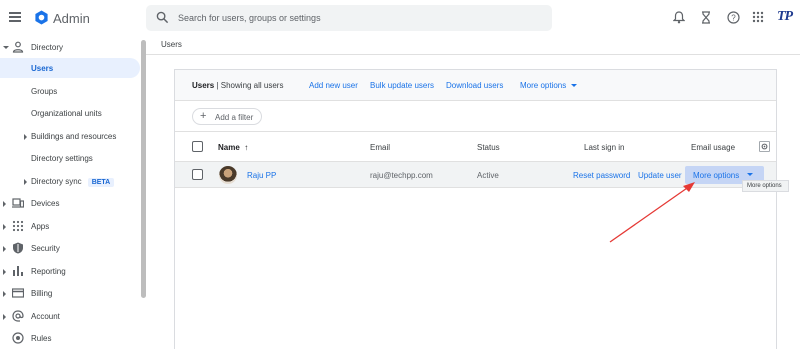 Image resolution: width=800 pixels, height=349 pixels. I want to click on card-title-rest: | Showing all users, so click(249, 85).